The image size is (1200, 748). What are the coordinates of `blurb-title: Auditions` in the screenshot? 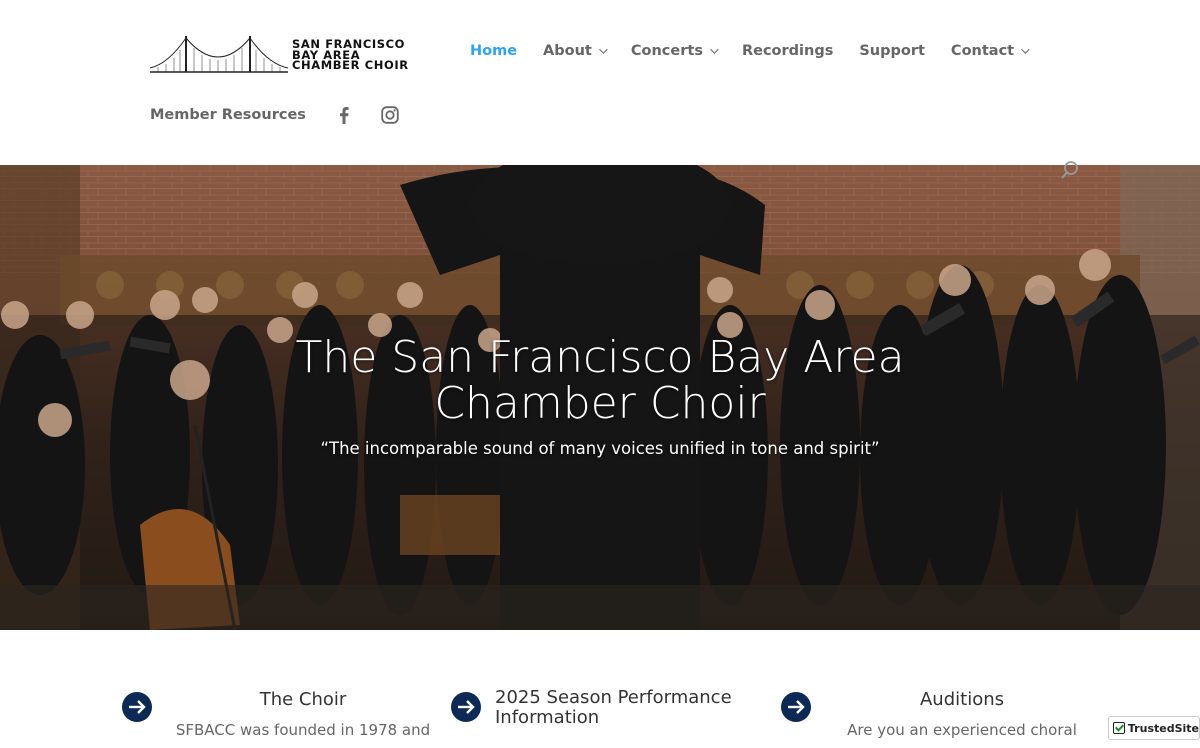 It's located at (961, 699).